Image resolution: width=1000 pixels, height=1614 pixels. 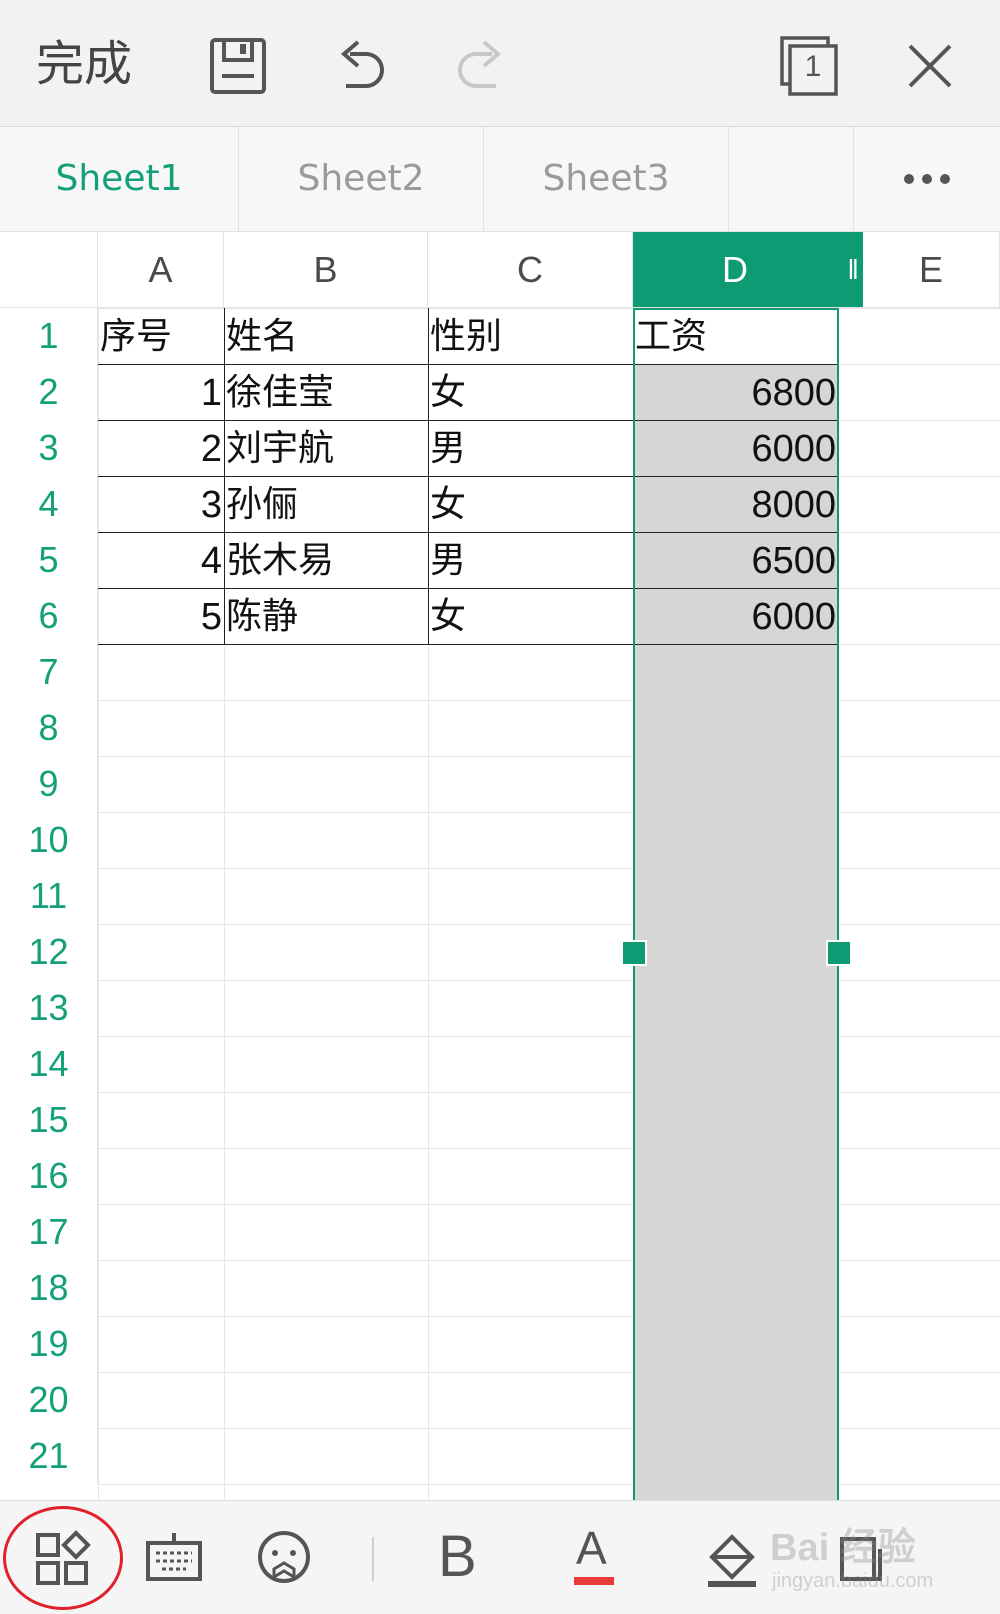 What do you see at coordinates (284, 1559) in the screenshot?
I see `emoji-icon` at bounding box center [284, 1559].